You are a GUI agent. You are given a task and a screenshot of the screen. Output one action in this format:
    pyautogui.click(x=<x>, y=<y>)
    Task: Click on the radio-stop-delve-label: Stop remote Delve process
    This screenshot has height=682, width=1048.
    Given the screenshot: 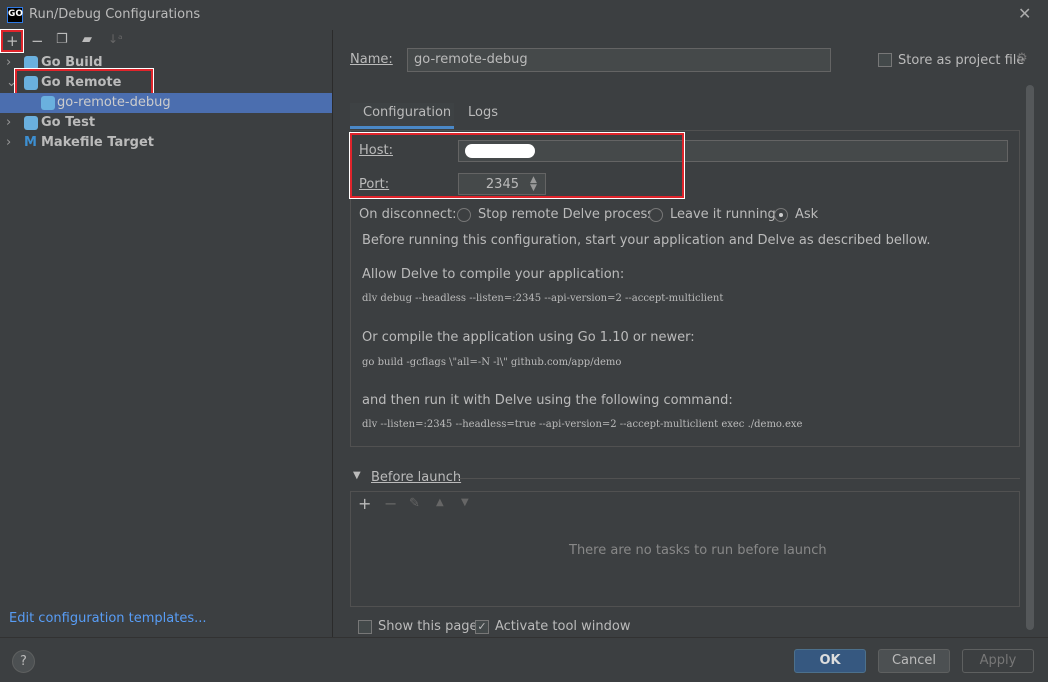 What is the action you would take?
    pyautogui.click(x=566, y=214)
    